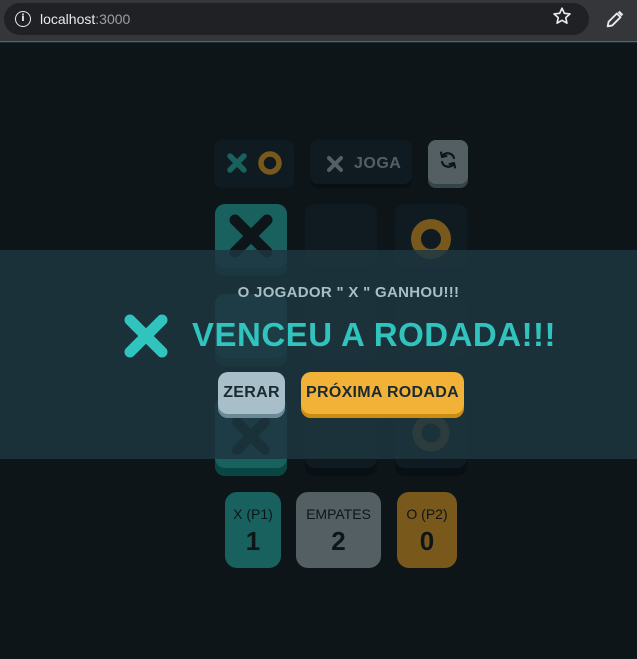 This screenshot has height=659, width=637. I want to click on x-icon, so click(146, 336).